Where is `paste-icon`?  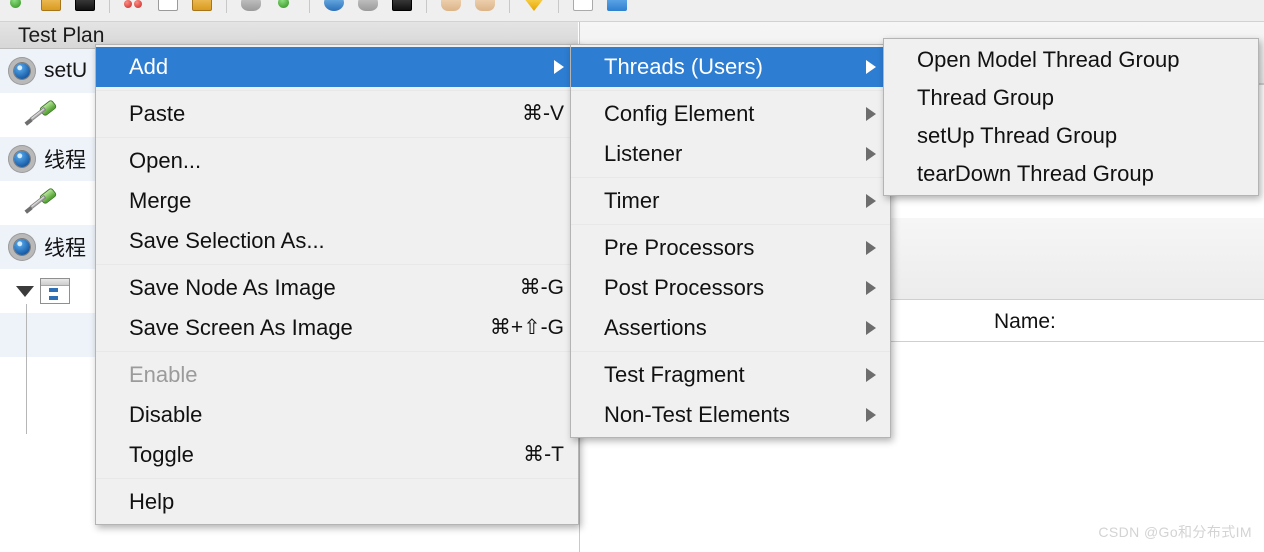
paste-icon is located at coordinates (202, 8).